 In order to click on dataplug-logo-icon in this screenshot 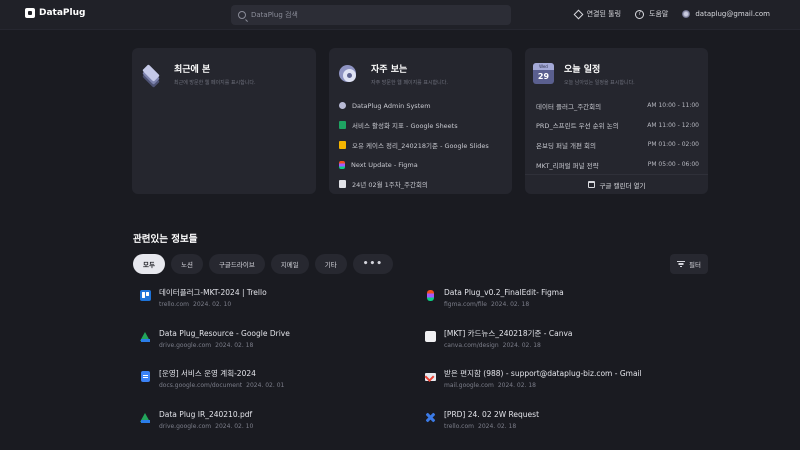, I will do `click(30, 13)`.